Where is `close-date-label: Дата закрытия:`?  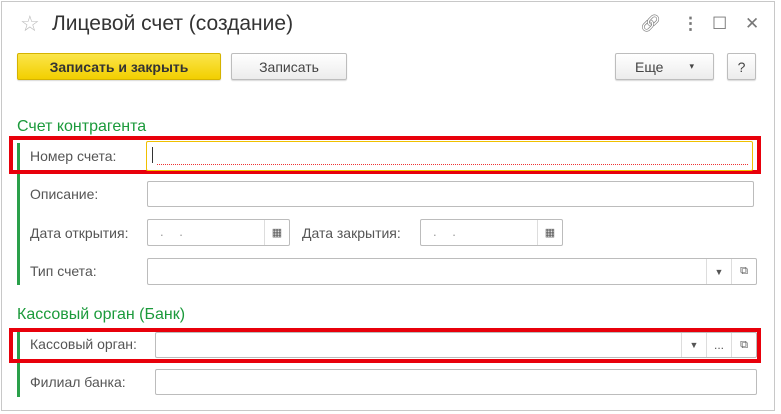
close-date-label: Дата закрытия: is located at coordinates (351, 233).